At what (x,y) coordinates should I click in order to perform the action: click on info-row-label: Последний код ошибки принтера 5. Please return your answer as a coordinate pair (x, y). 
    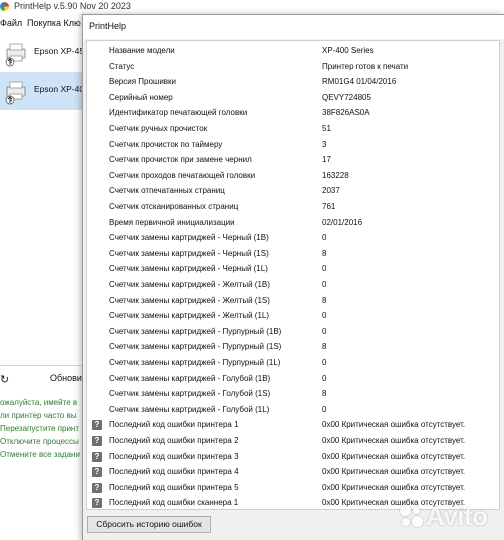
    Looking at the image, I should click on (174, 487).